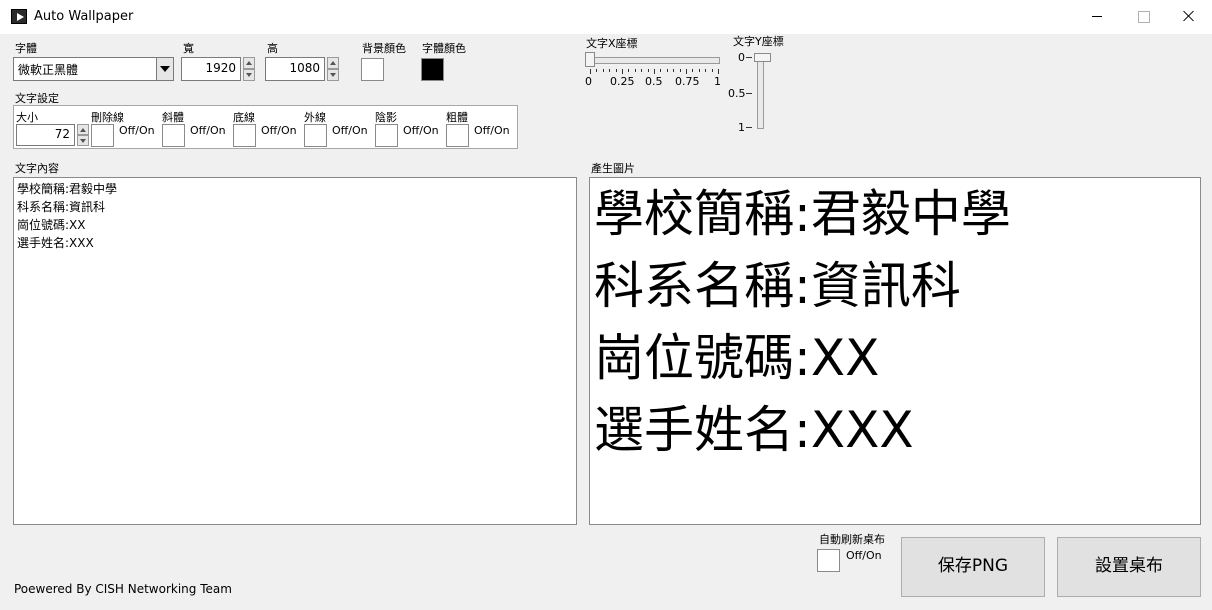  What do you see at coordinates (350, 130) in the screenshot?
I see `outline-state: Off/On` at bounding box center [350, 130].